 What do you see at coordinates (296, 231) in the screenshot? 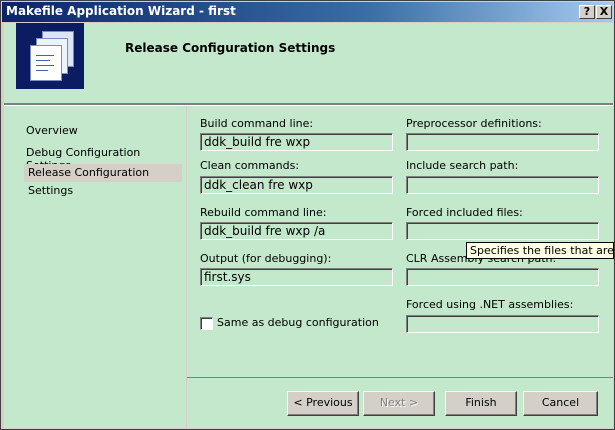
I see `rebuild-command-field: ddk_build fre wxp /a` at bounding box center [296, 231].